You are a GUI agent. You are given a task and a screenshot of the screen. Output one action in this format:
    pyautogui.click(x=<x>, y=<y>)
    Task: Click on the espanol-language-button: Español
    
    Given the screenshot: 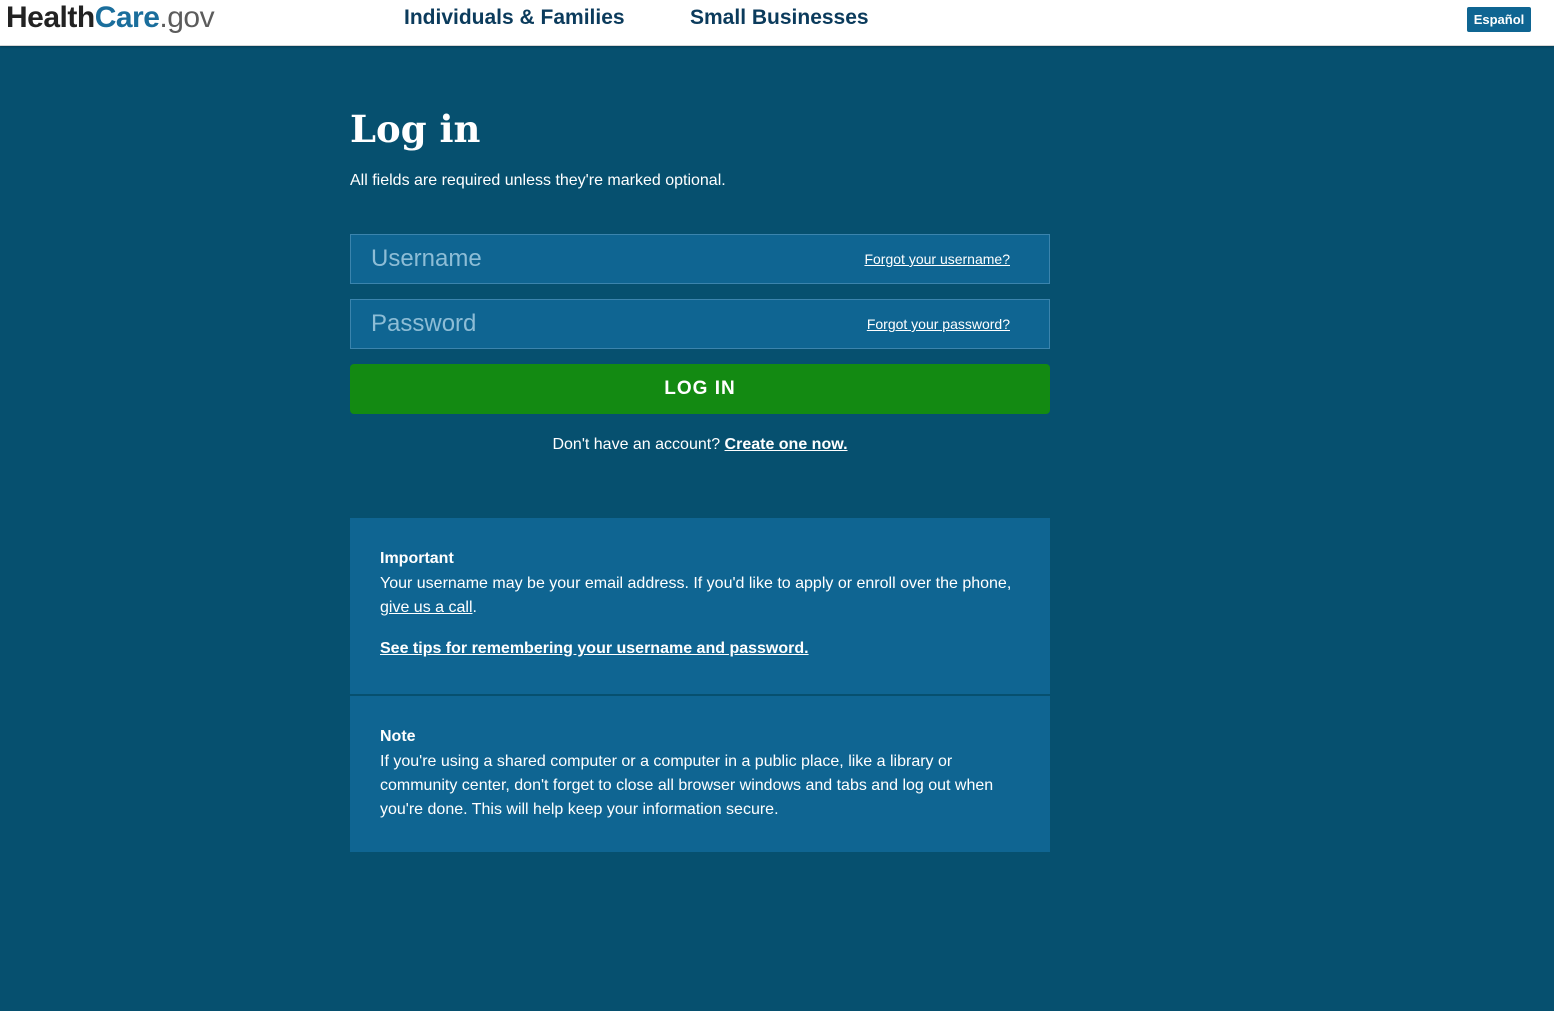 What is the action you would take?
    pyautogui.click(x=1499, y=19)
    